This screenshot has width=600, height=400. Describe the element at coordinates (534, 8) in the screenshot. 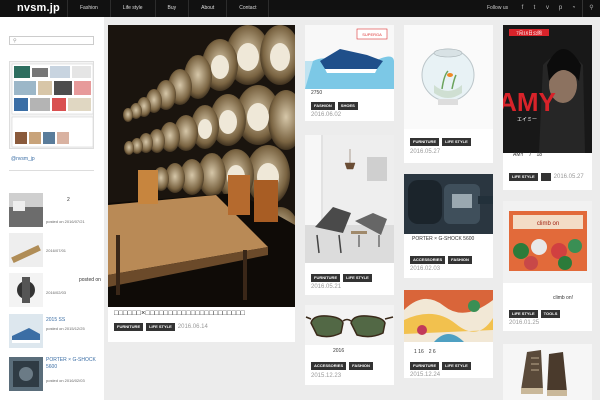

I see `twitter-icon: t` at that location.